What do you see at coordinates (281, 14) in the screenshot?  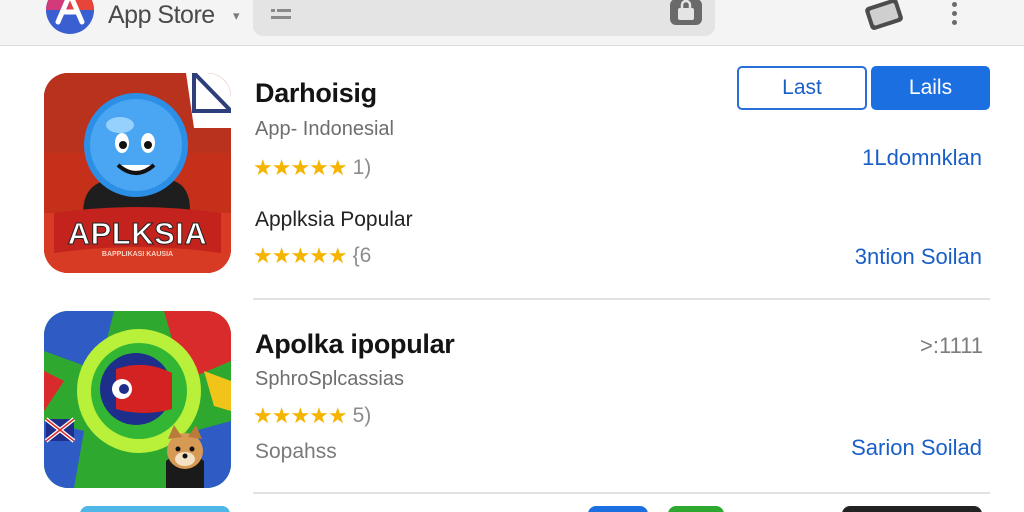 I see `list-icon` at bounding box center [281, 14].